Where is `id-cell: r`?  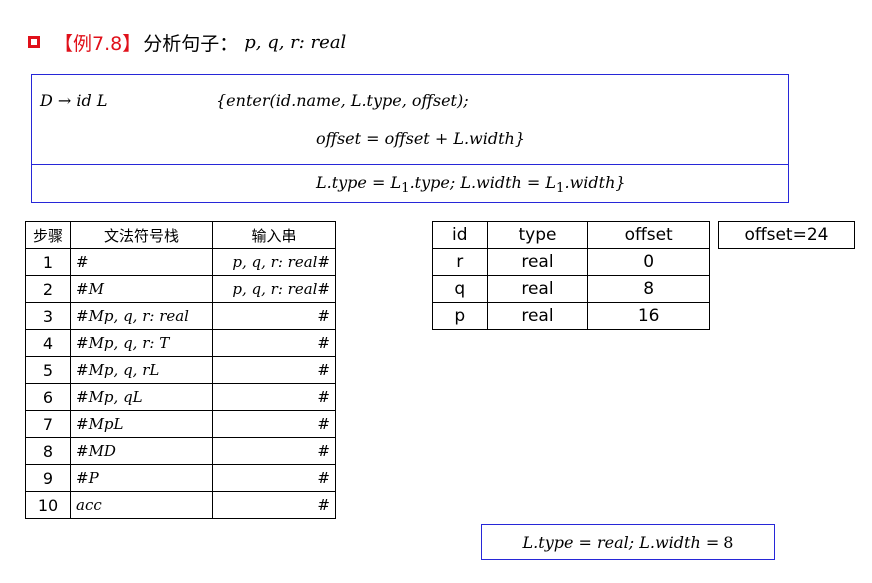 id-cell: r is located at coordinates (460, 262).